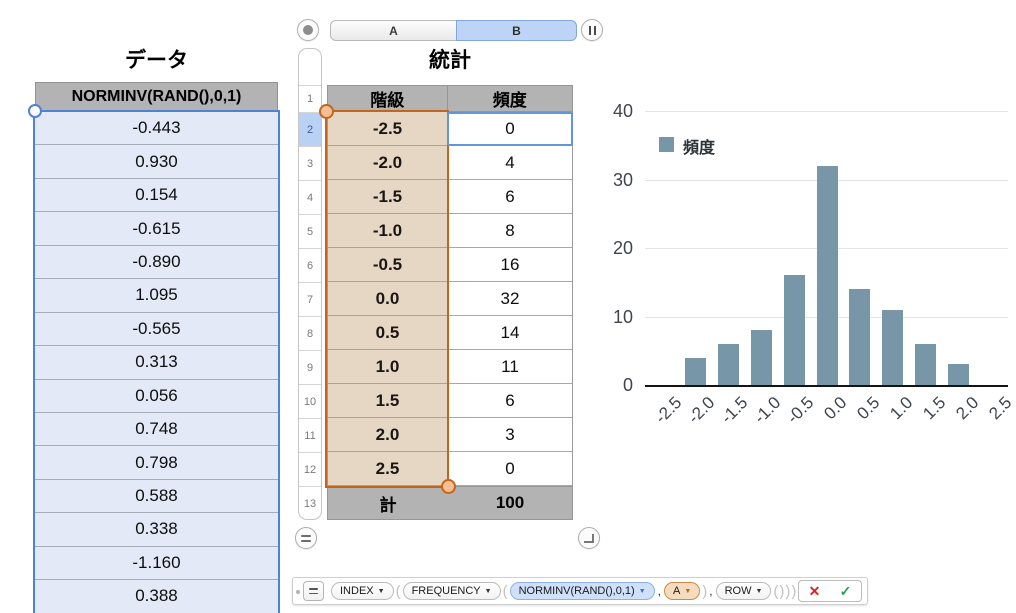 The width and height of the screenshot is (1016, 613). What do you see at coordinates (381, 591) in the screenshot?
I see `chevron-down-icon: ▼` at bounding box center [381, 591].